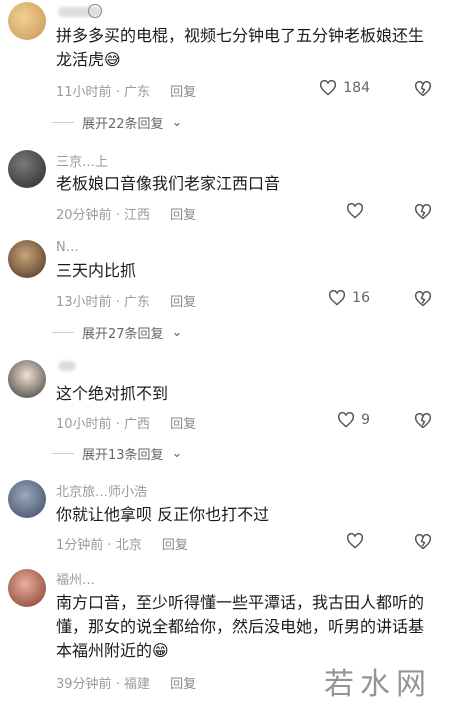  I want to click on username, so click(67, 365).